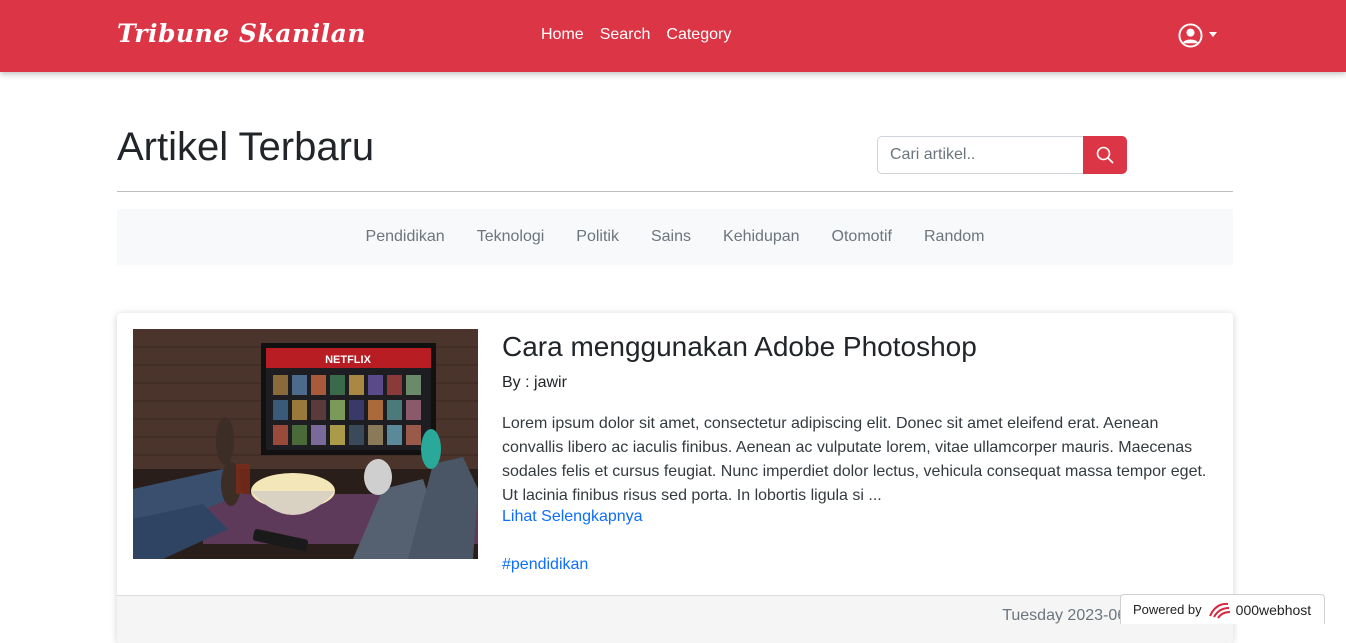 This screenshot has width=1346, height=643. What do you see at coordinates (1219, 610) in the screenshot?
I see `000webhost-logo-icon` at bounding box center [1219, 610].